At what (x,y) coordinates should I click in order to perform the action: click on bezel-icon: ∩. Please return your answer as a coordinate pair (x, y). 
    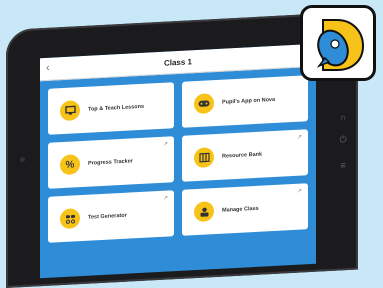
    Looking at the image, I should click on (343, 117).